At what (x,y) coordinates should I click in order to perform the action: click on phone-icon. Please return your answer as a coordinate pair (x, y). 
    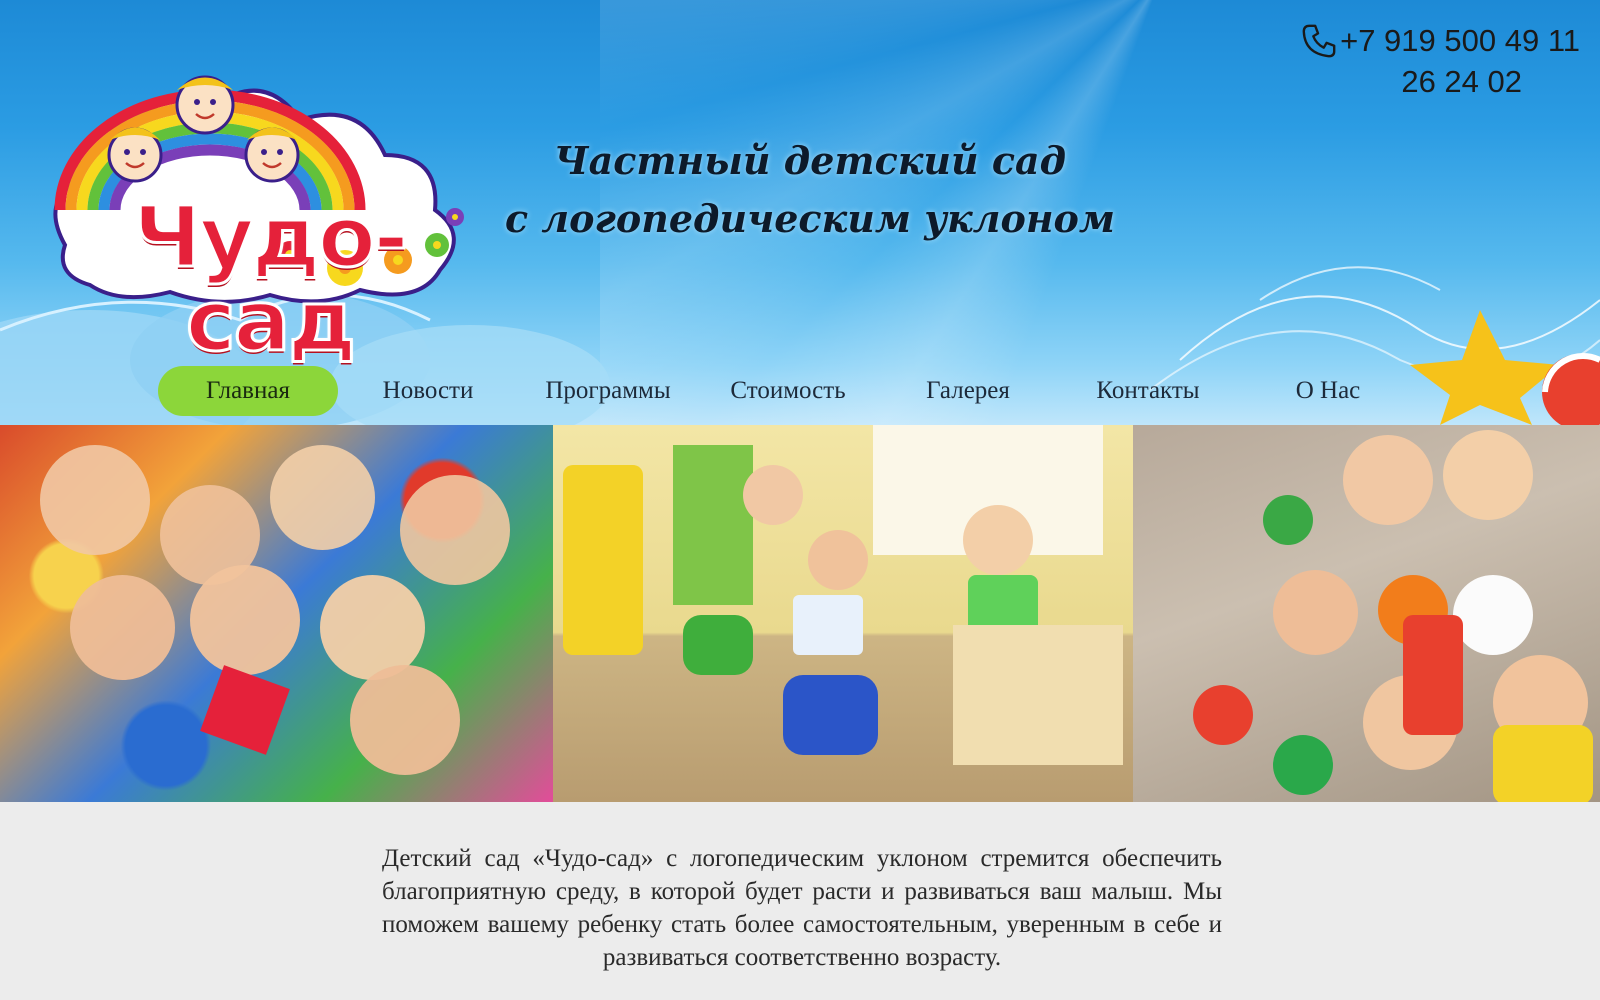
    Looking at the image, I should click on (1319, 40).